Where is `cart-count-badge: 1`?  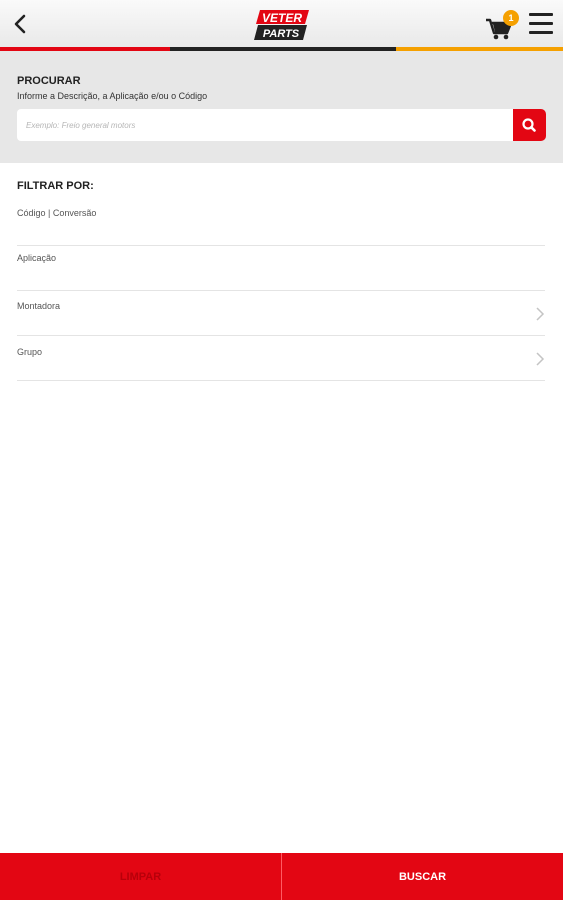
cart-count-badge: 1 is located at coordinates (511, 18).